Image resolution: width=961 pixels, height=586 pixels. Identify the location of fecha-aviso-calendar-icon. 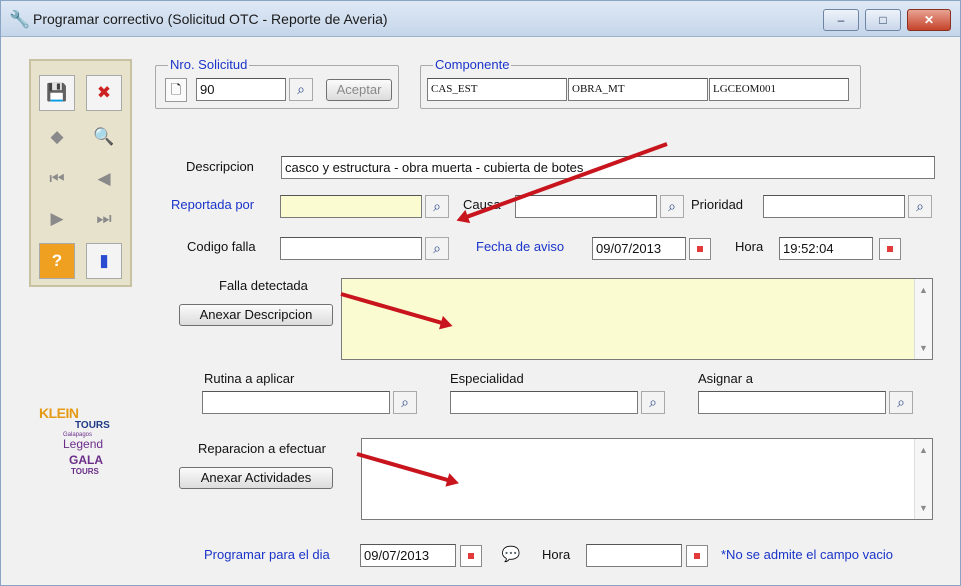
(700, 249).